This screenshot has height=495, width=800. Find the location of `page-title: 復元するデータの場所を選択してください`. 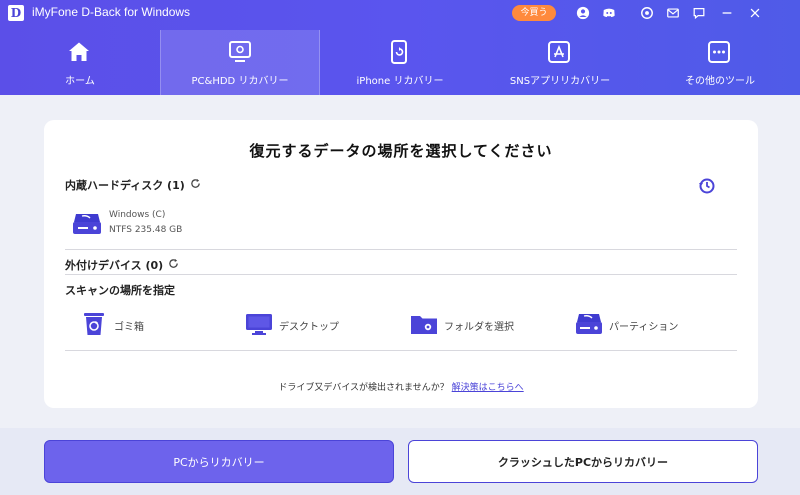

page-title: 復元するデータの場所を選択してください is located at coordinates (401, 151).